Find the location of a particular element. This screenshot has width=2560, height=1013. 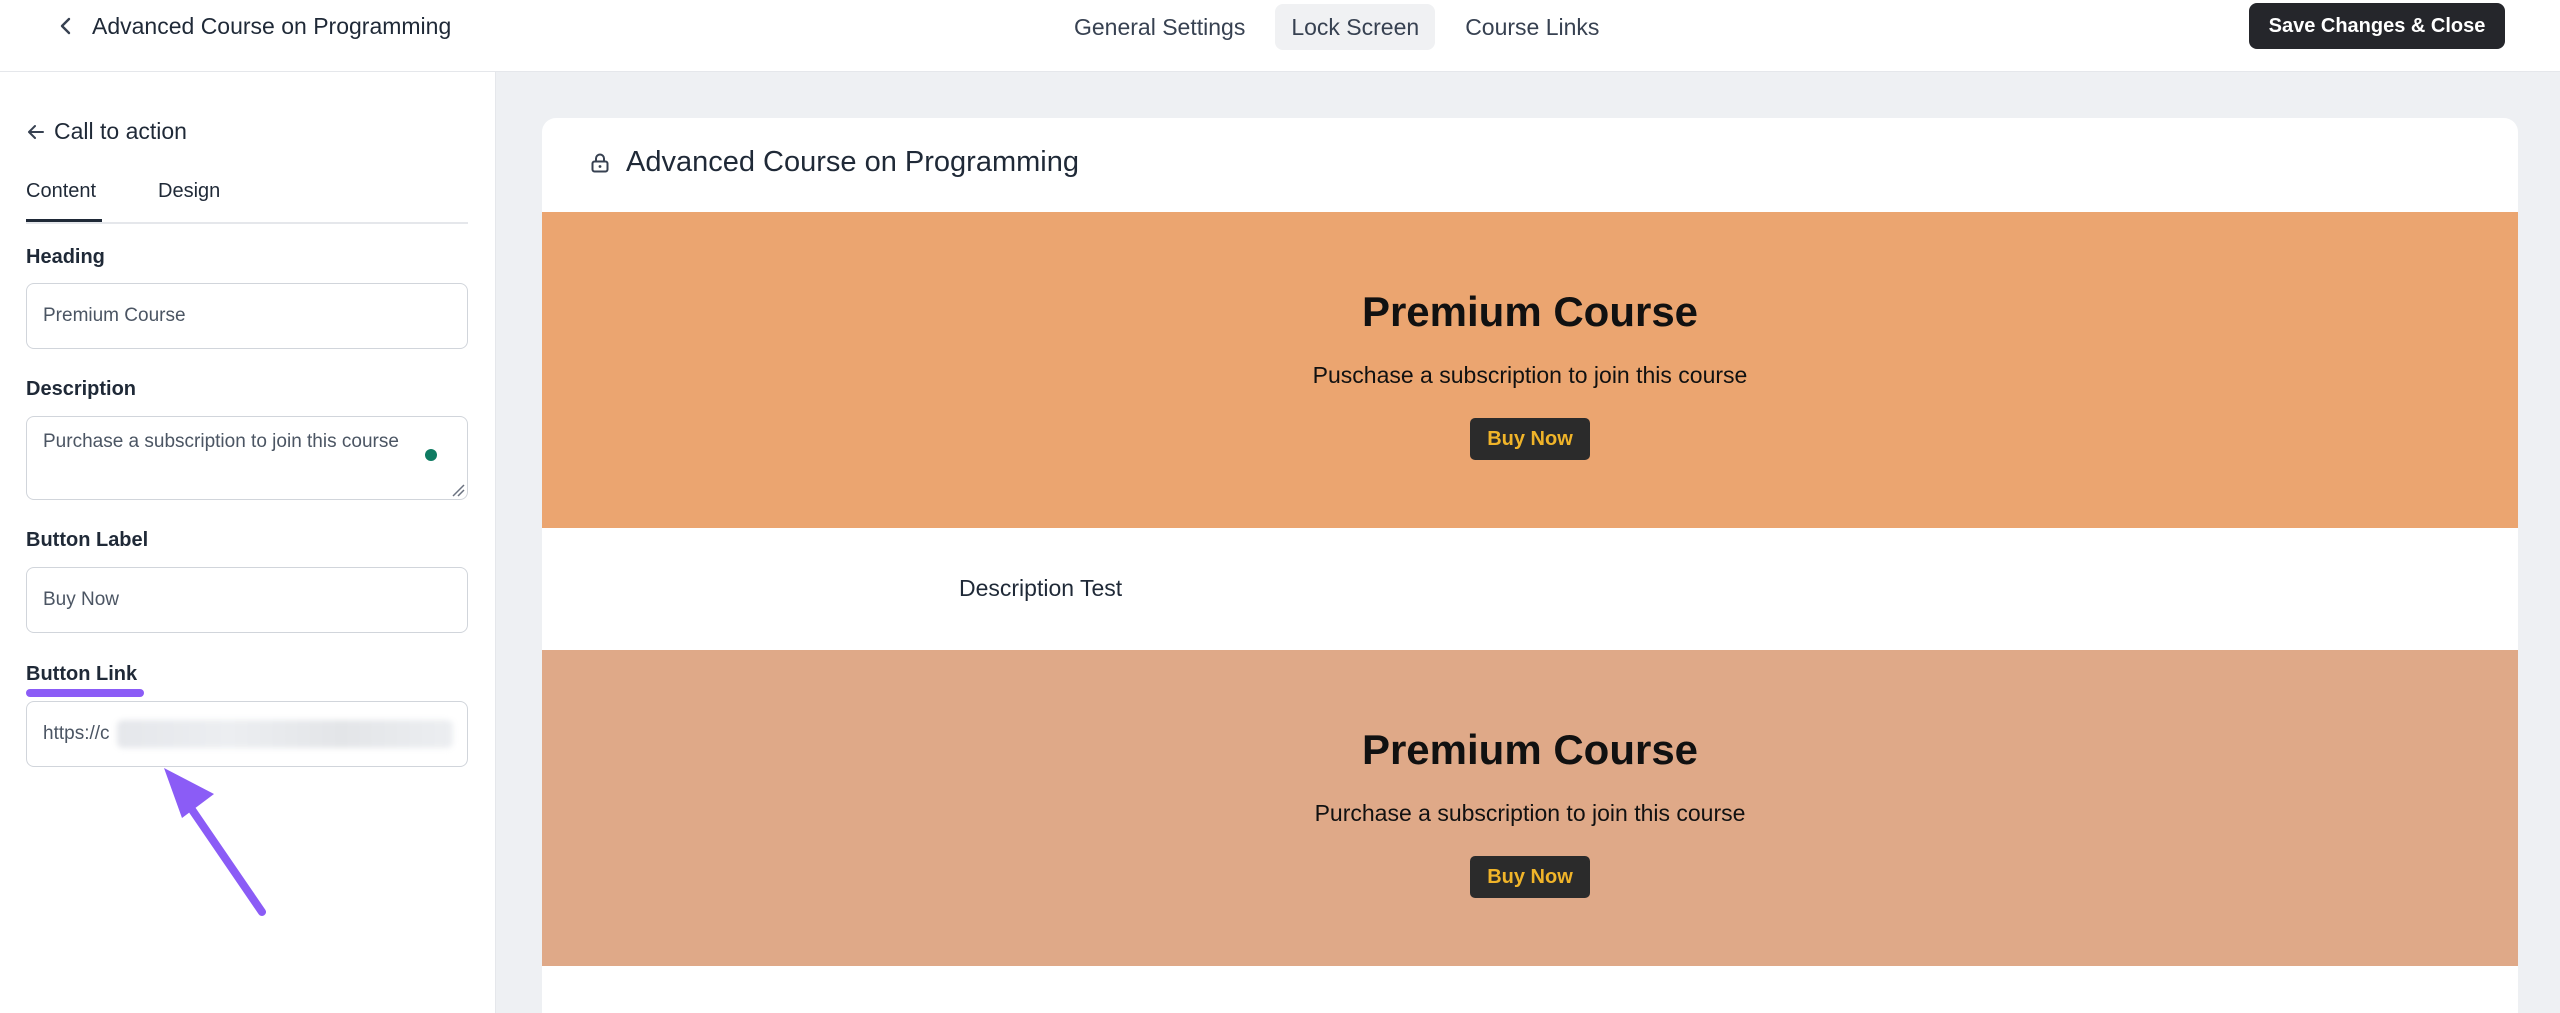

heading-input: Premium Course is located at coordinates (247, 316).